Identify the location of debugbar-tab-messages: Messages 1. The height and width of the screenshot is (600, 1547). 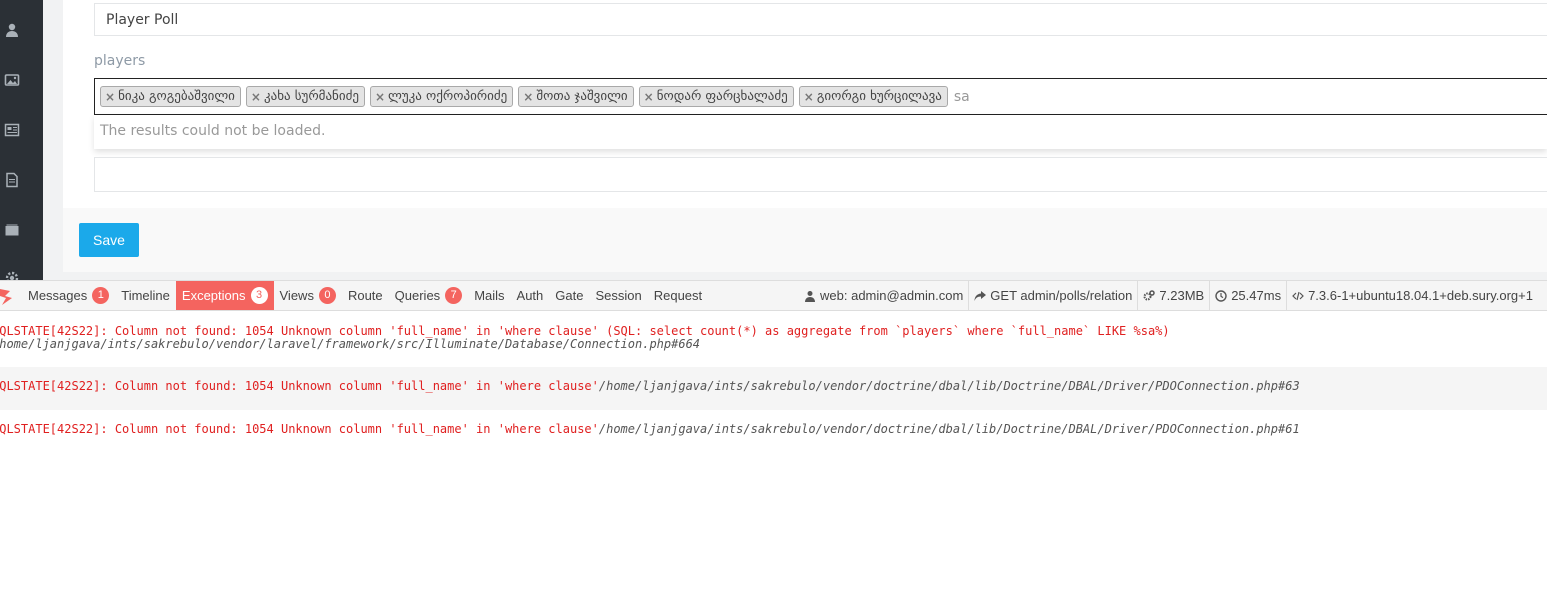
(68, 295).